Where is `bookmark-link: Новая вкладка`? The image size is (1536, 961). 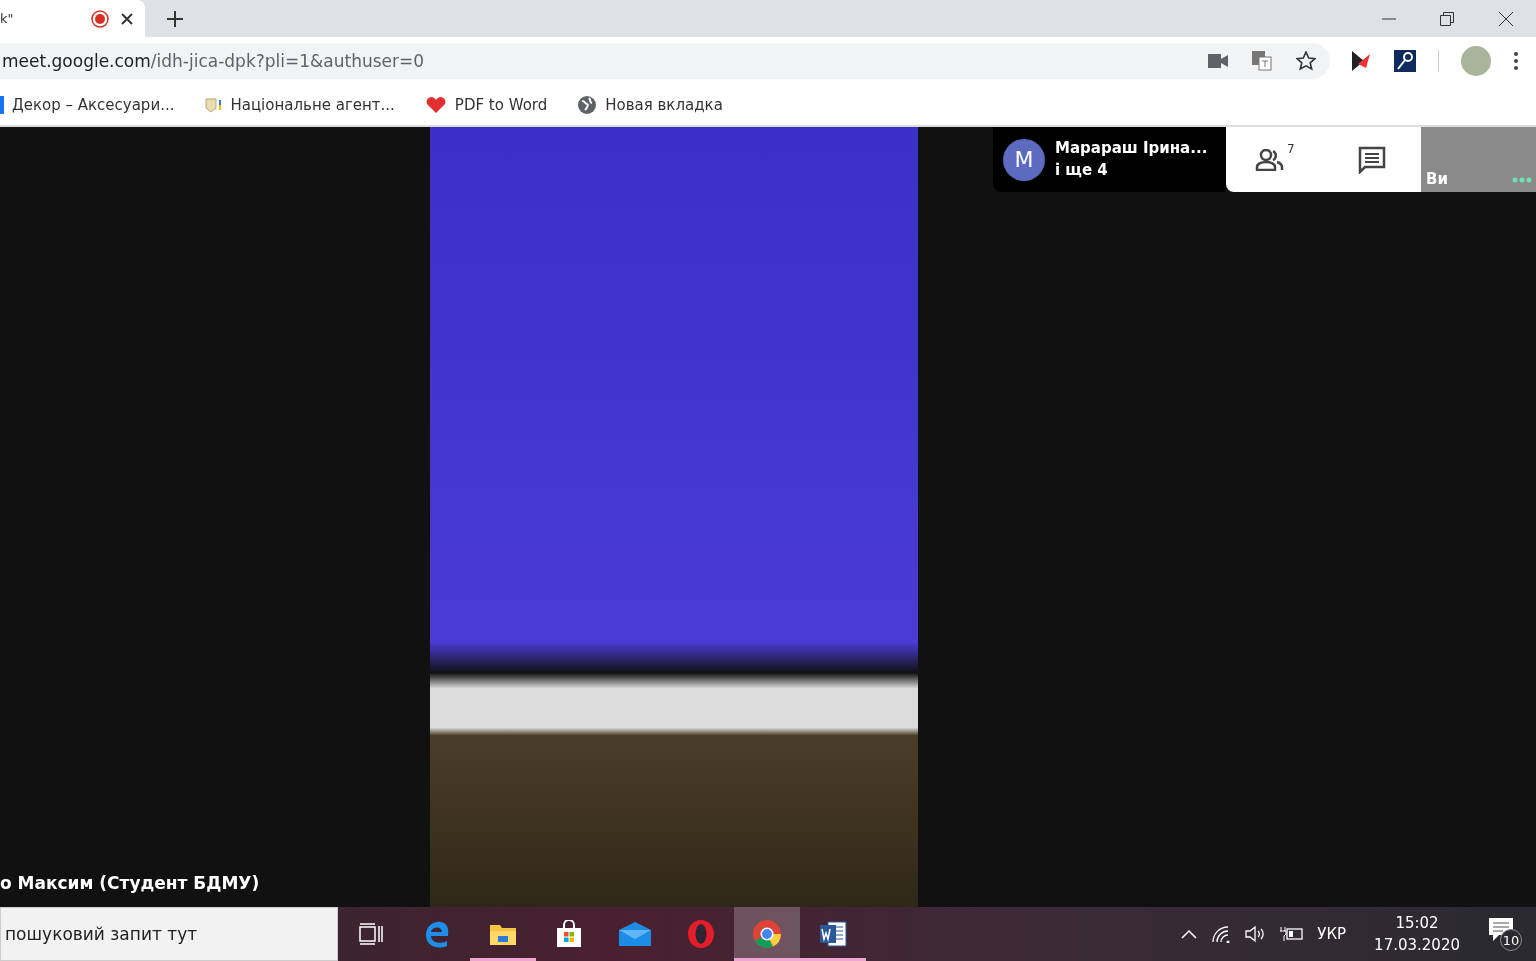 bookmark-link: Новая вкладка is located at coordinates (650, 105).